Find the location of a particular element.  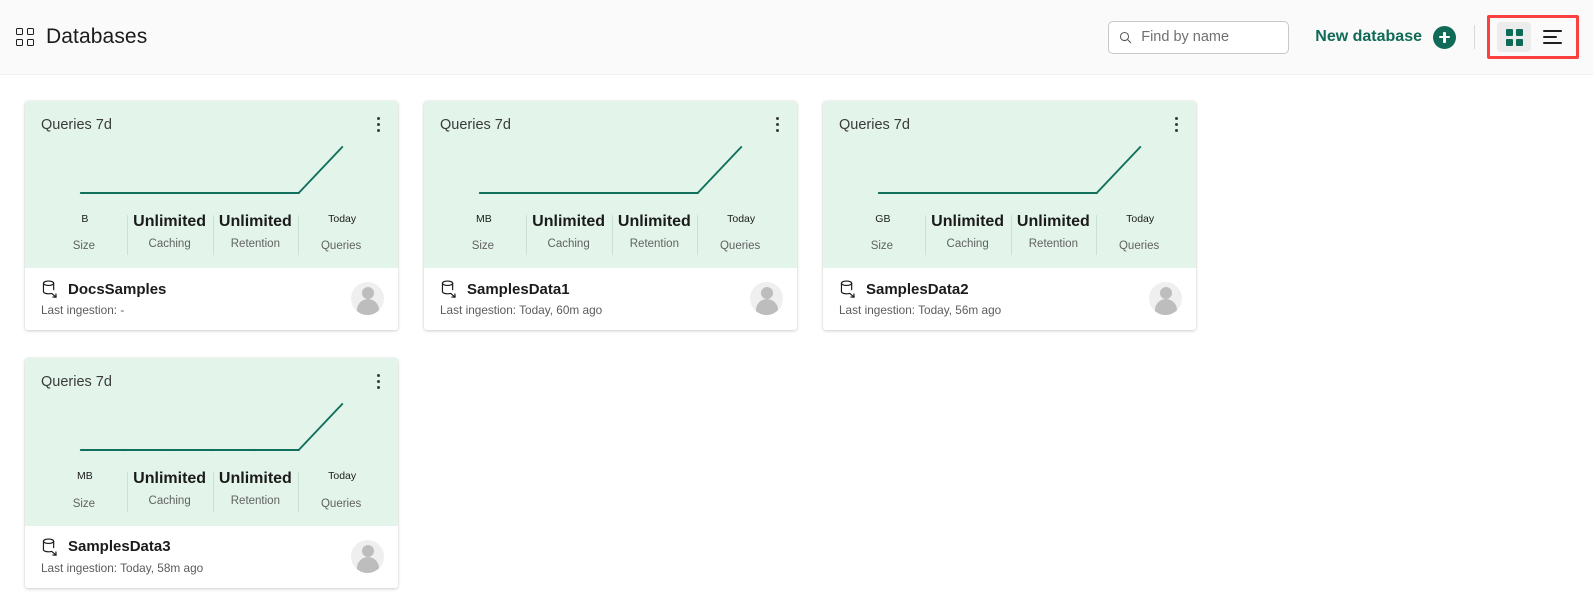

database-name: SamplesData1 is located at coordinates (518, 289).